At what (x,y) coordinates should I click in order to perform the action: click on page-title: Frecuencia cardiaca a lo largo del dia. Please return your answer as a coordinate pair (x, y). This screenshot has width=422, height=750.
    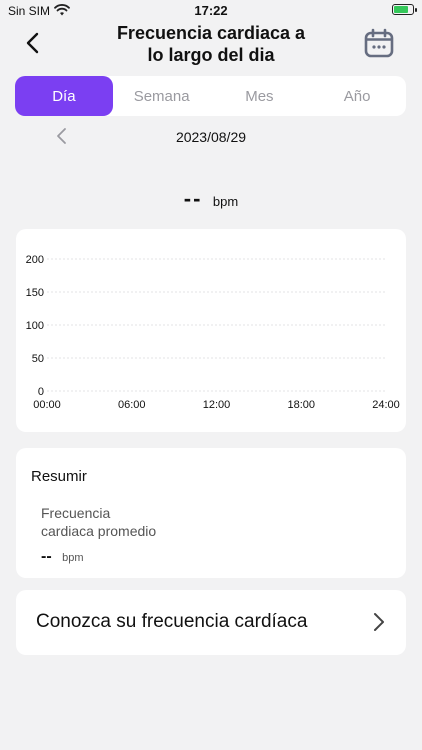
    Looking at the image, I should click on (211, 44).